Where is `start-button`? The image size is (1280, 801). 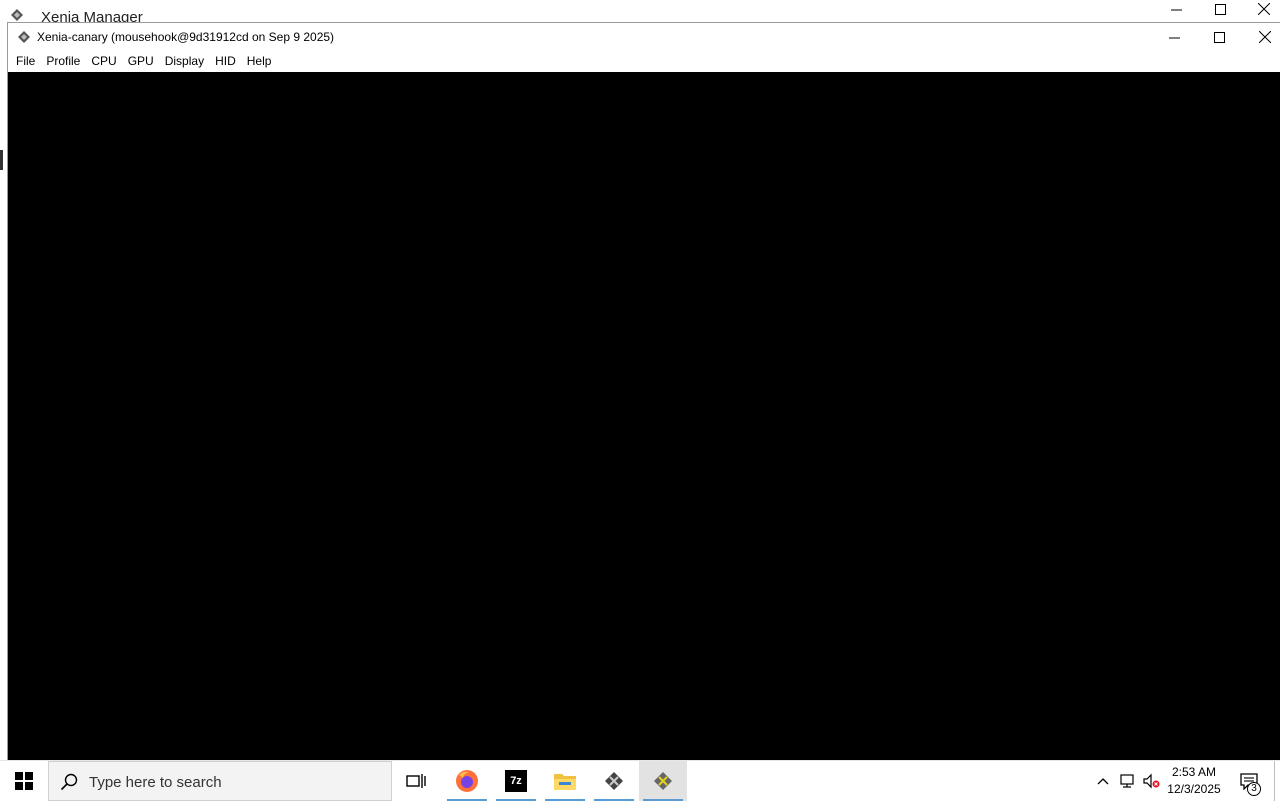
start-button is located at coordinates (24, 781).